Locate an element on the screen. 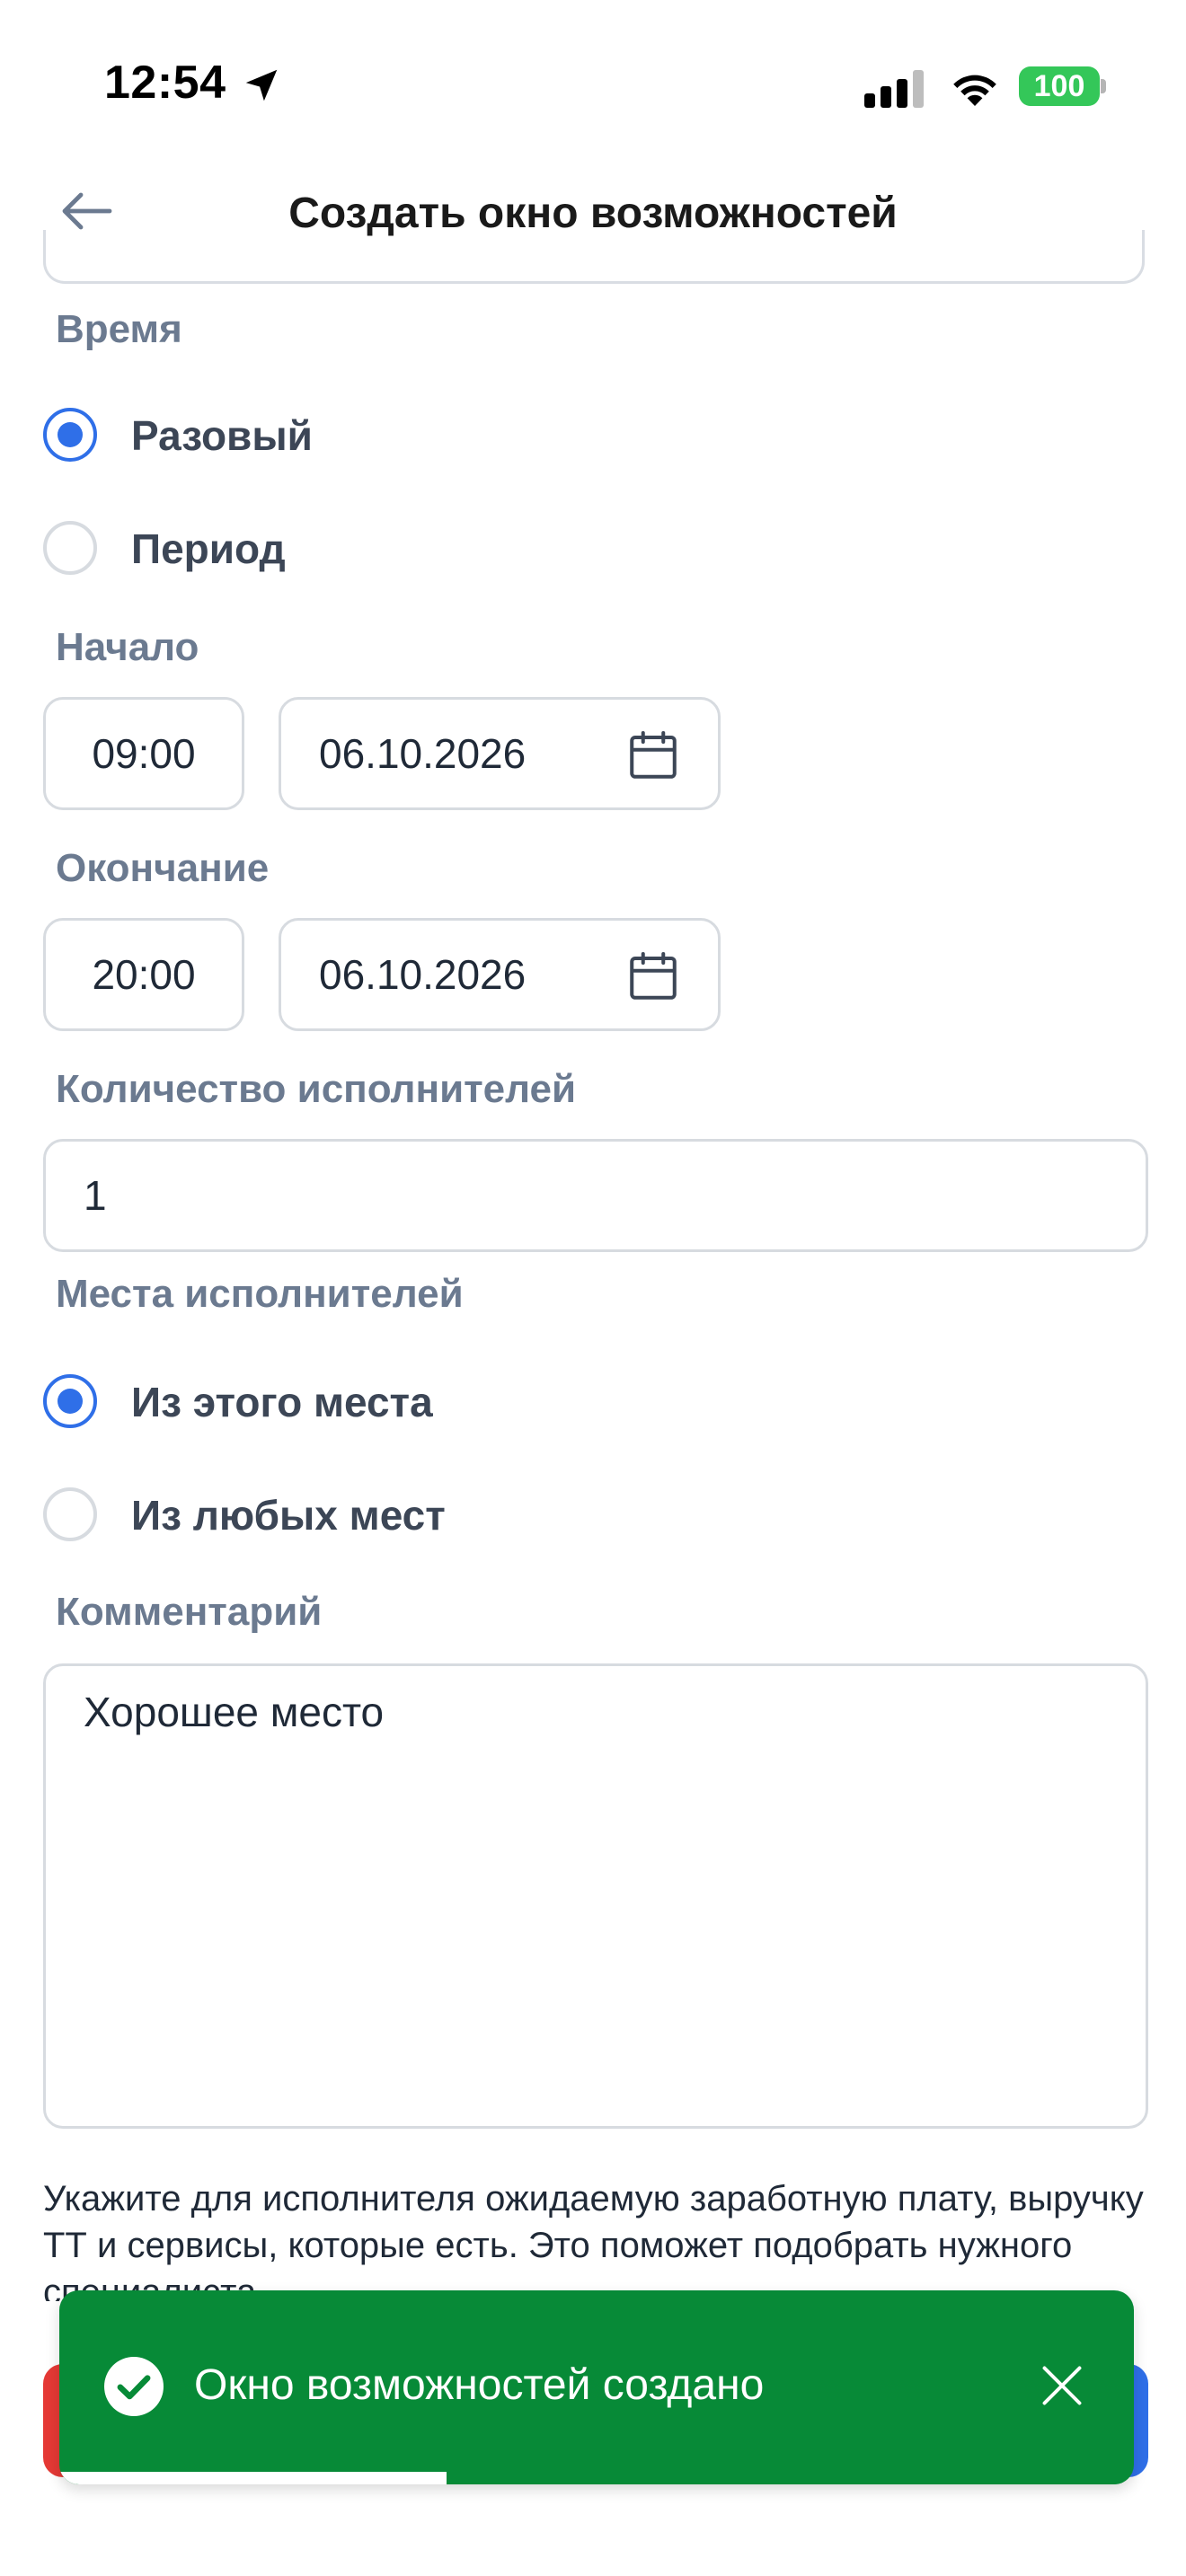 This screenshot has height=2576, width=1186. start-date-input: 06.10.2026 is located at coordinates (500, 753).